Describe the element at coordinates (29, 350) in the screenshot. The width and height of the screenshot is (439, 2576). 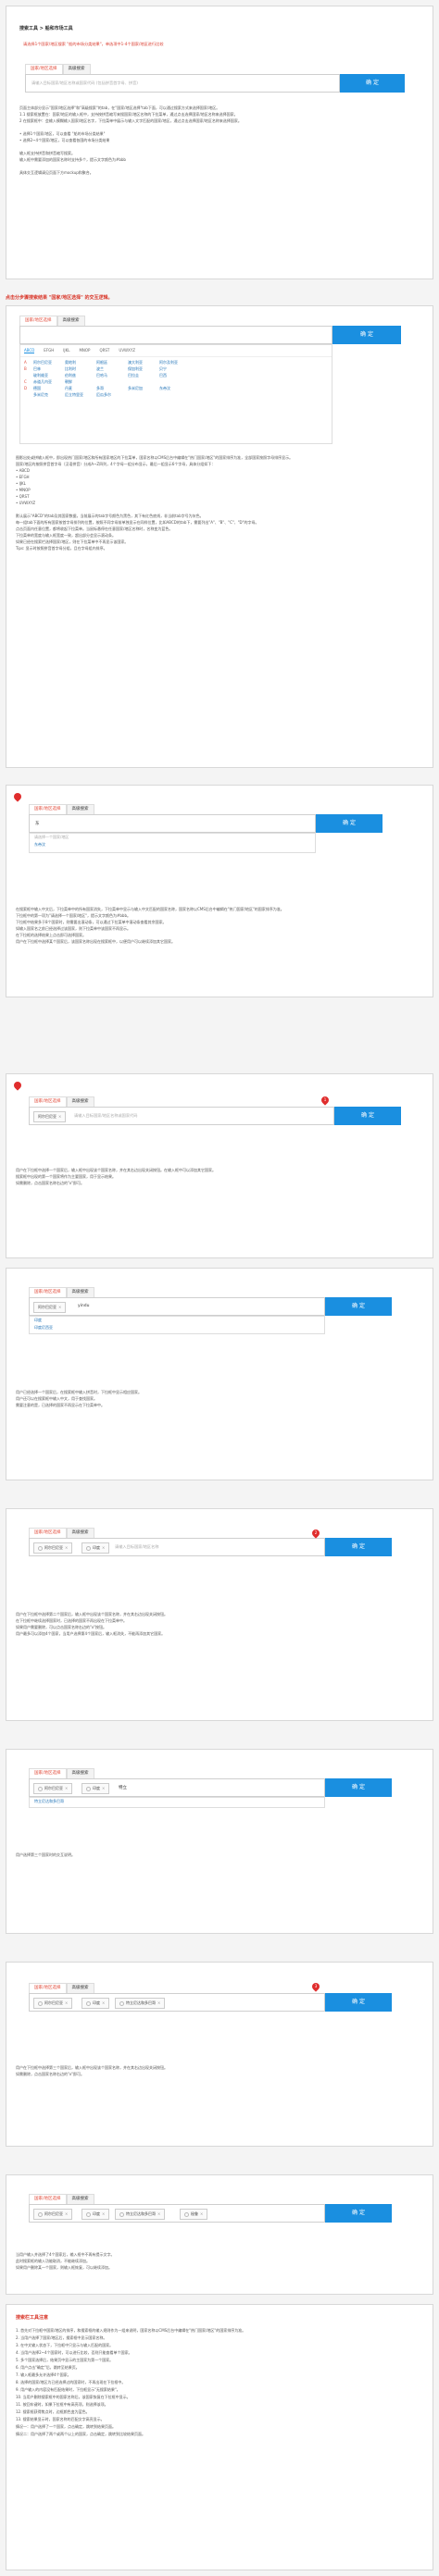
I see `letter-tab: ABCD` at that location.